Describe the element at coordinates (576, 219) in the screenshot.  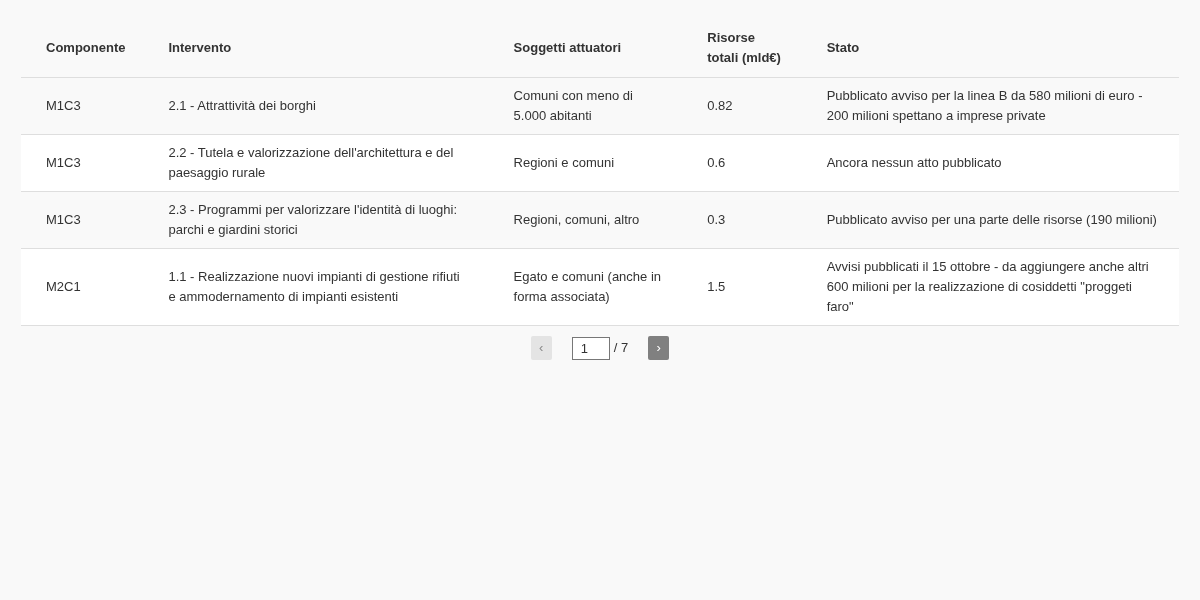
I see `table-cell: Regioni, comuni, altro` at that location.